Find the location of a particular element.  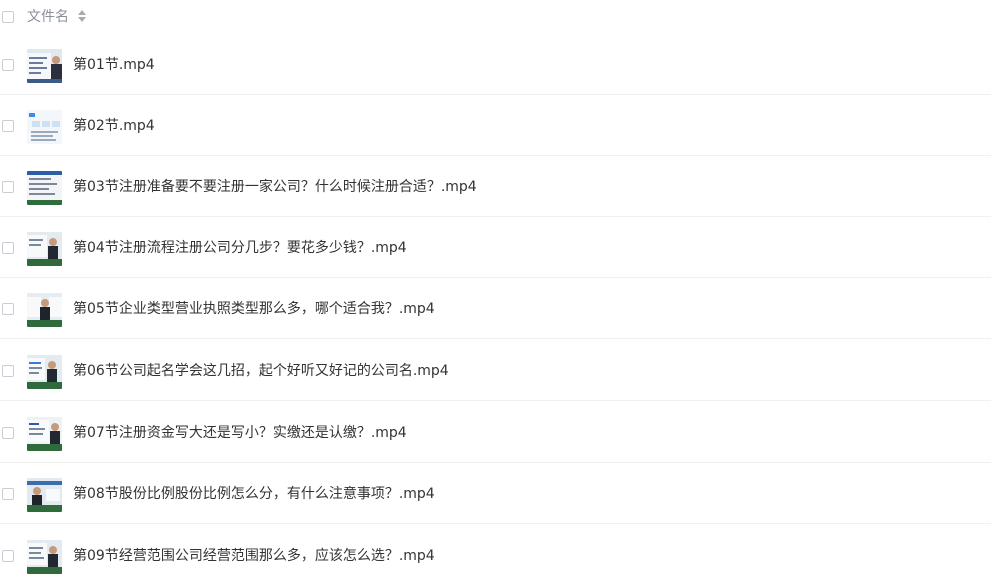

file-name: 第06节公司起名学会这几招，起个好听又好记的公司名.mp4 is located at coordinates (261, 371).